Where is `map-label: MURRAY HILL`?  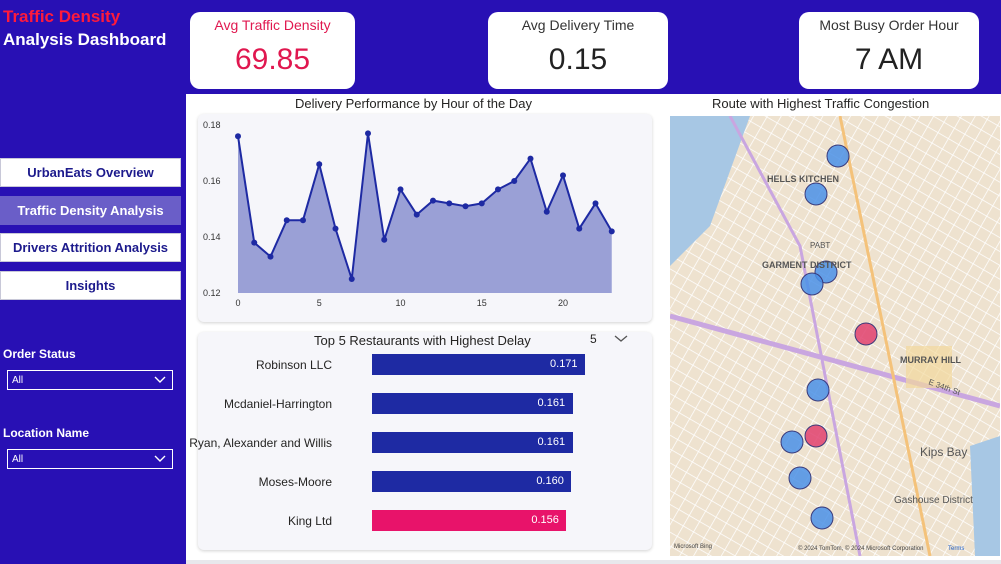
map-label: MURRAY HILL is located at coordinates (931, 360).